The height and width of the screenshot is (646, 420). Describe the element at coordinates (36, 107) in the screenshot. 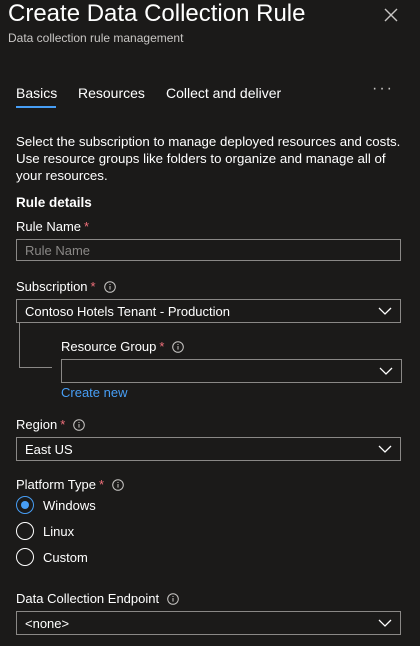

I see `tab-active-indicator` at that location.